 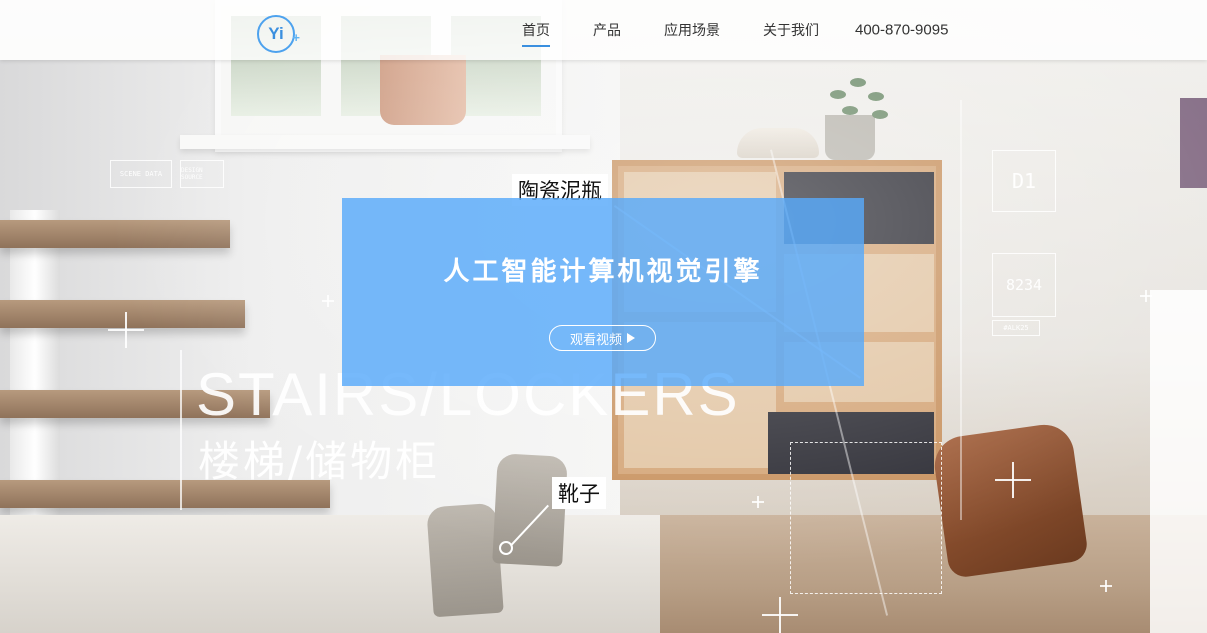 I want to click on hud-label: DESIGN SOURCE, so click(x=202, y=174).